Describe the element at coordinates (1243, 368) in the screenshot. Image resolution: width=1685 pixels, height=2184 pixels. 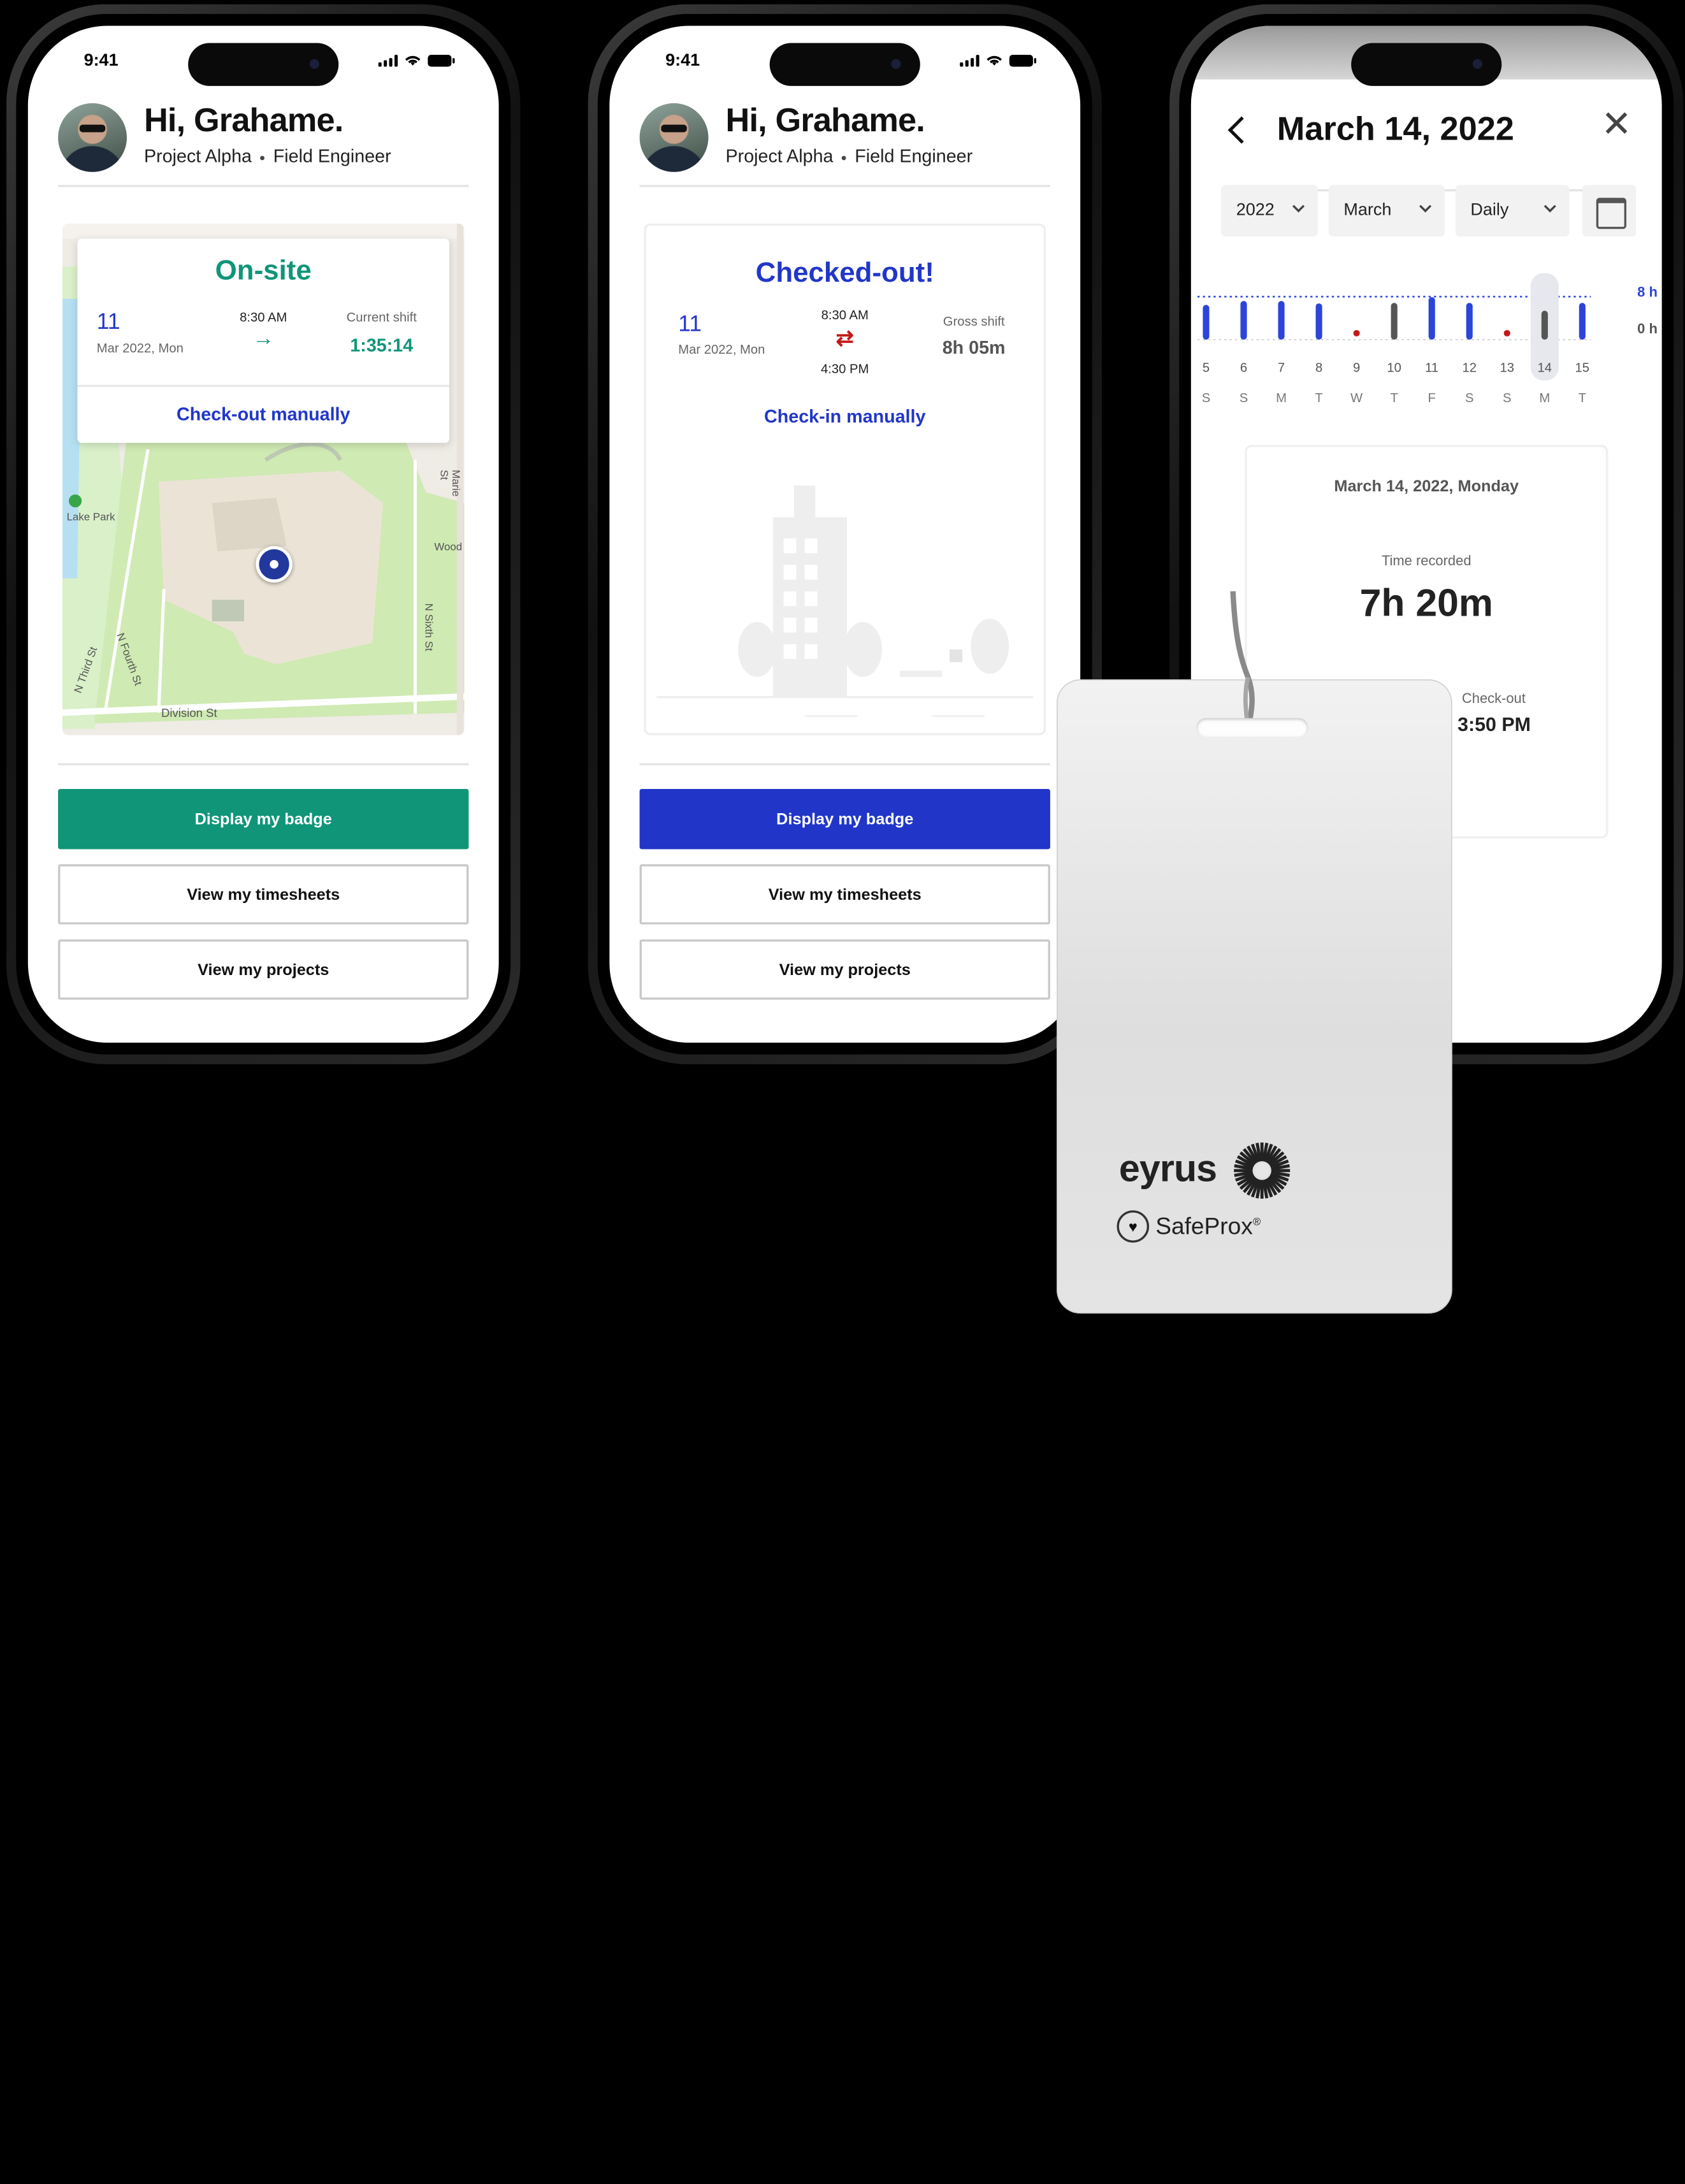
I see `day-number-label: 6` at that location.